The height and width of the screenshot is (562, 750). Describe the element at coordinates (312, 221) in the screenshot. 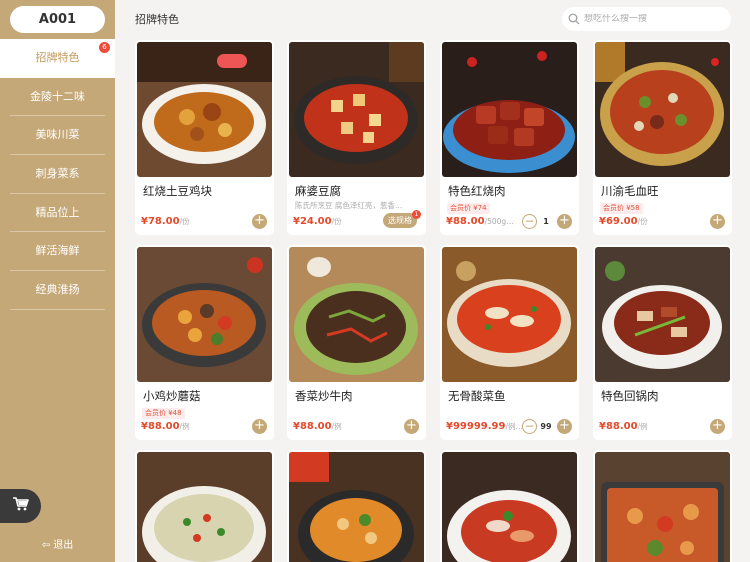

I see `dish-price: ¥24.00` at that location.